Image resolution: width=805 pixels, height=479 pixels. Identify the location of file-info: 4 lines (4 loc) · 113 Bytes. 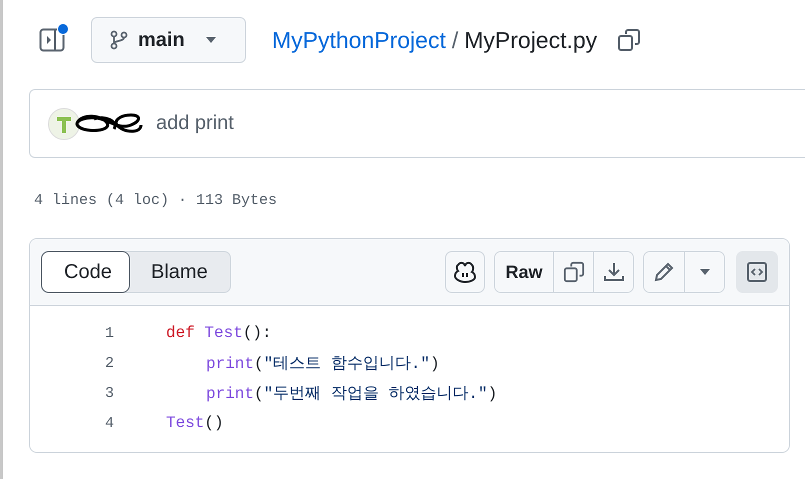
(156, 200).